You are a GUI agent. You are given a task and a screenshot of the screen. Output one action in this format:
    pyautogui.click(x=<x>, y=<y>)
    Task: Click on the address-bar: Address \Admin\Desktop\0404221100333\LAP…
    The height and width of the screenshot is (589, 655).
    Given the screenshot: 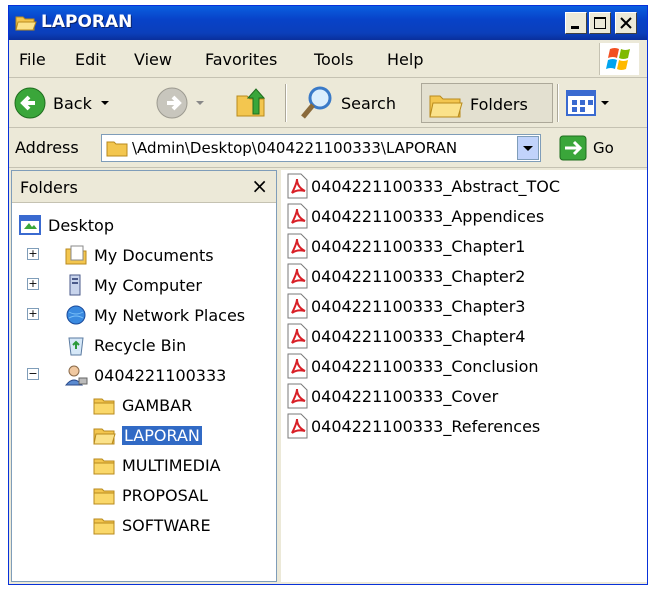 What is the action you would take?
    pyautogui.click(x=328, y=148)
    